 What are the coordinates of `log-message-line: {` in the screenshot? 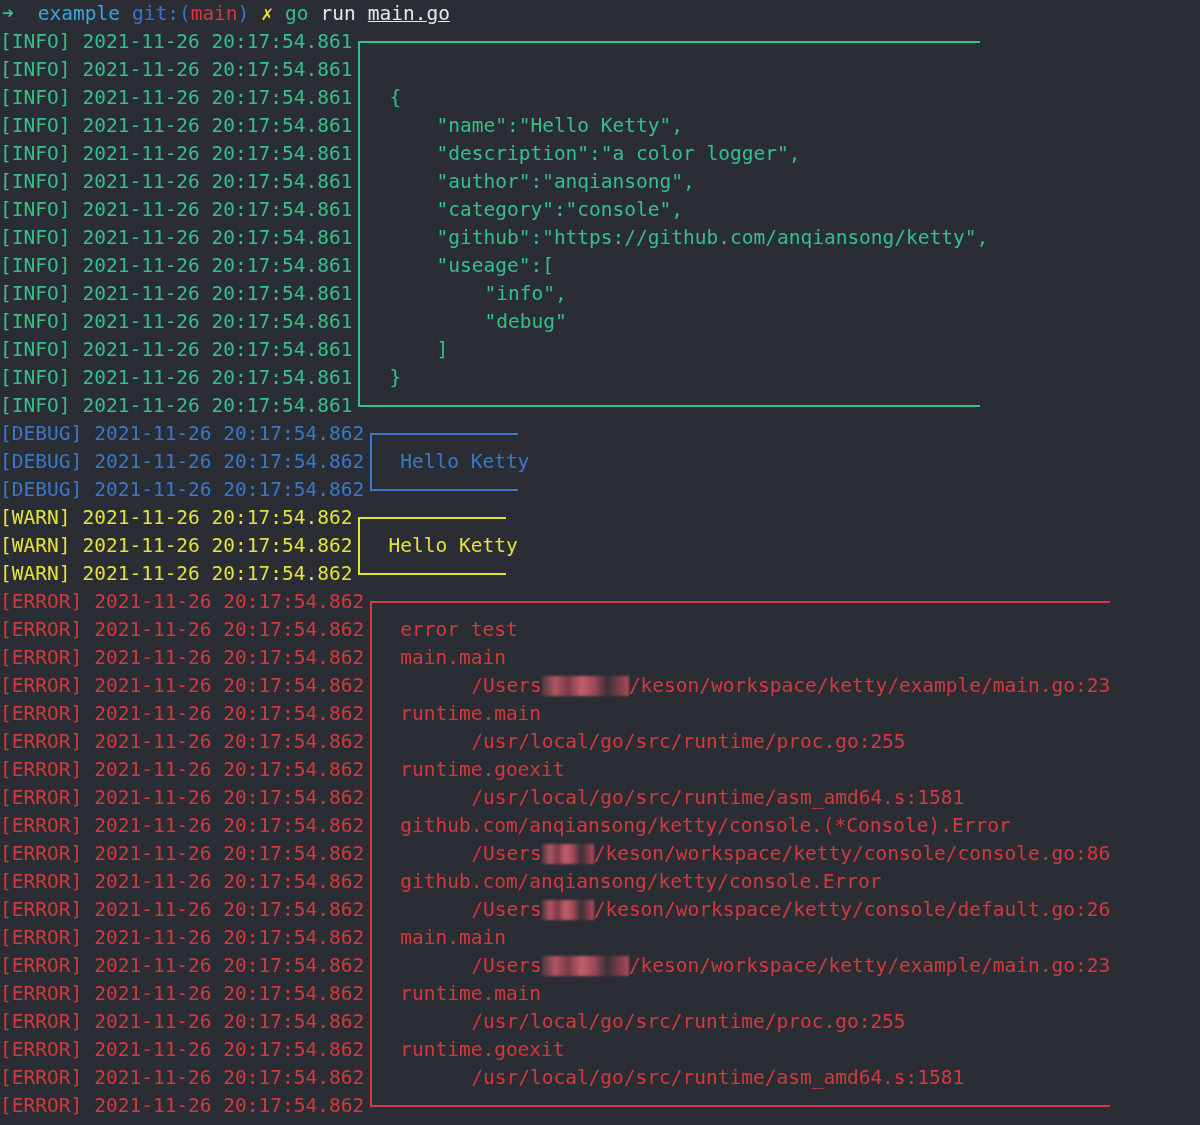 It's located at (395, 98).